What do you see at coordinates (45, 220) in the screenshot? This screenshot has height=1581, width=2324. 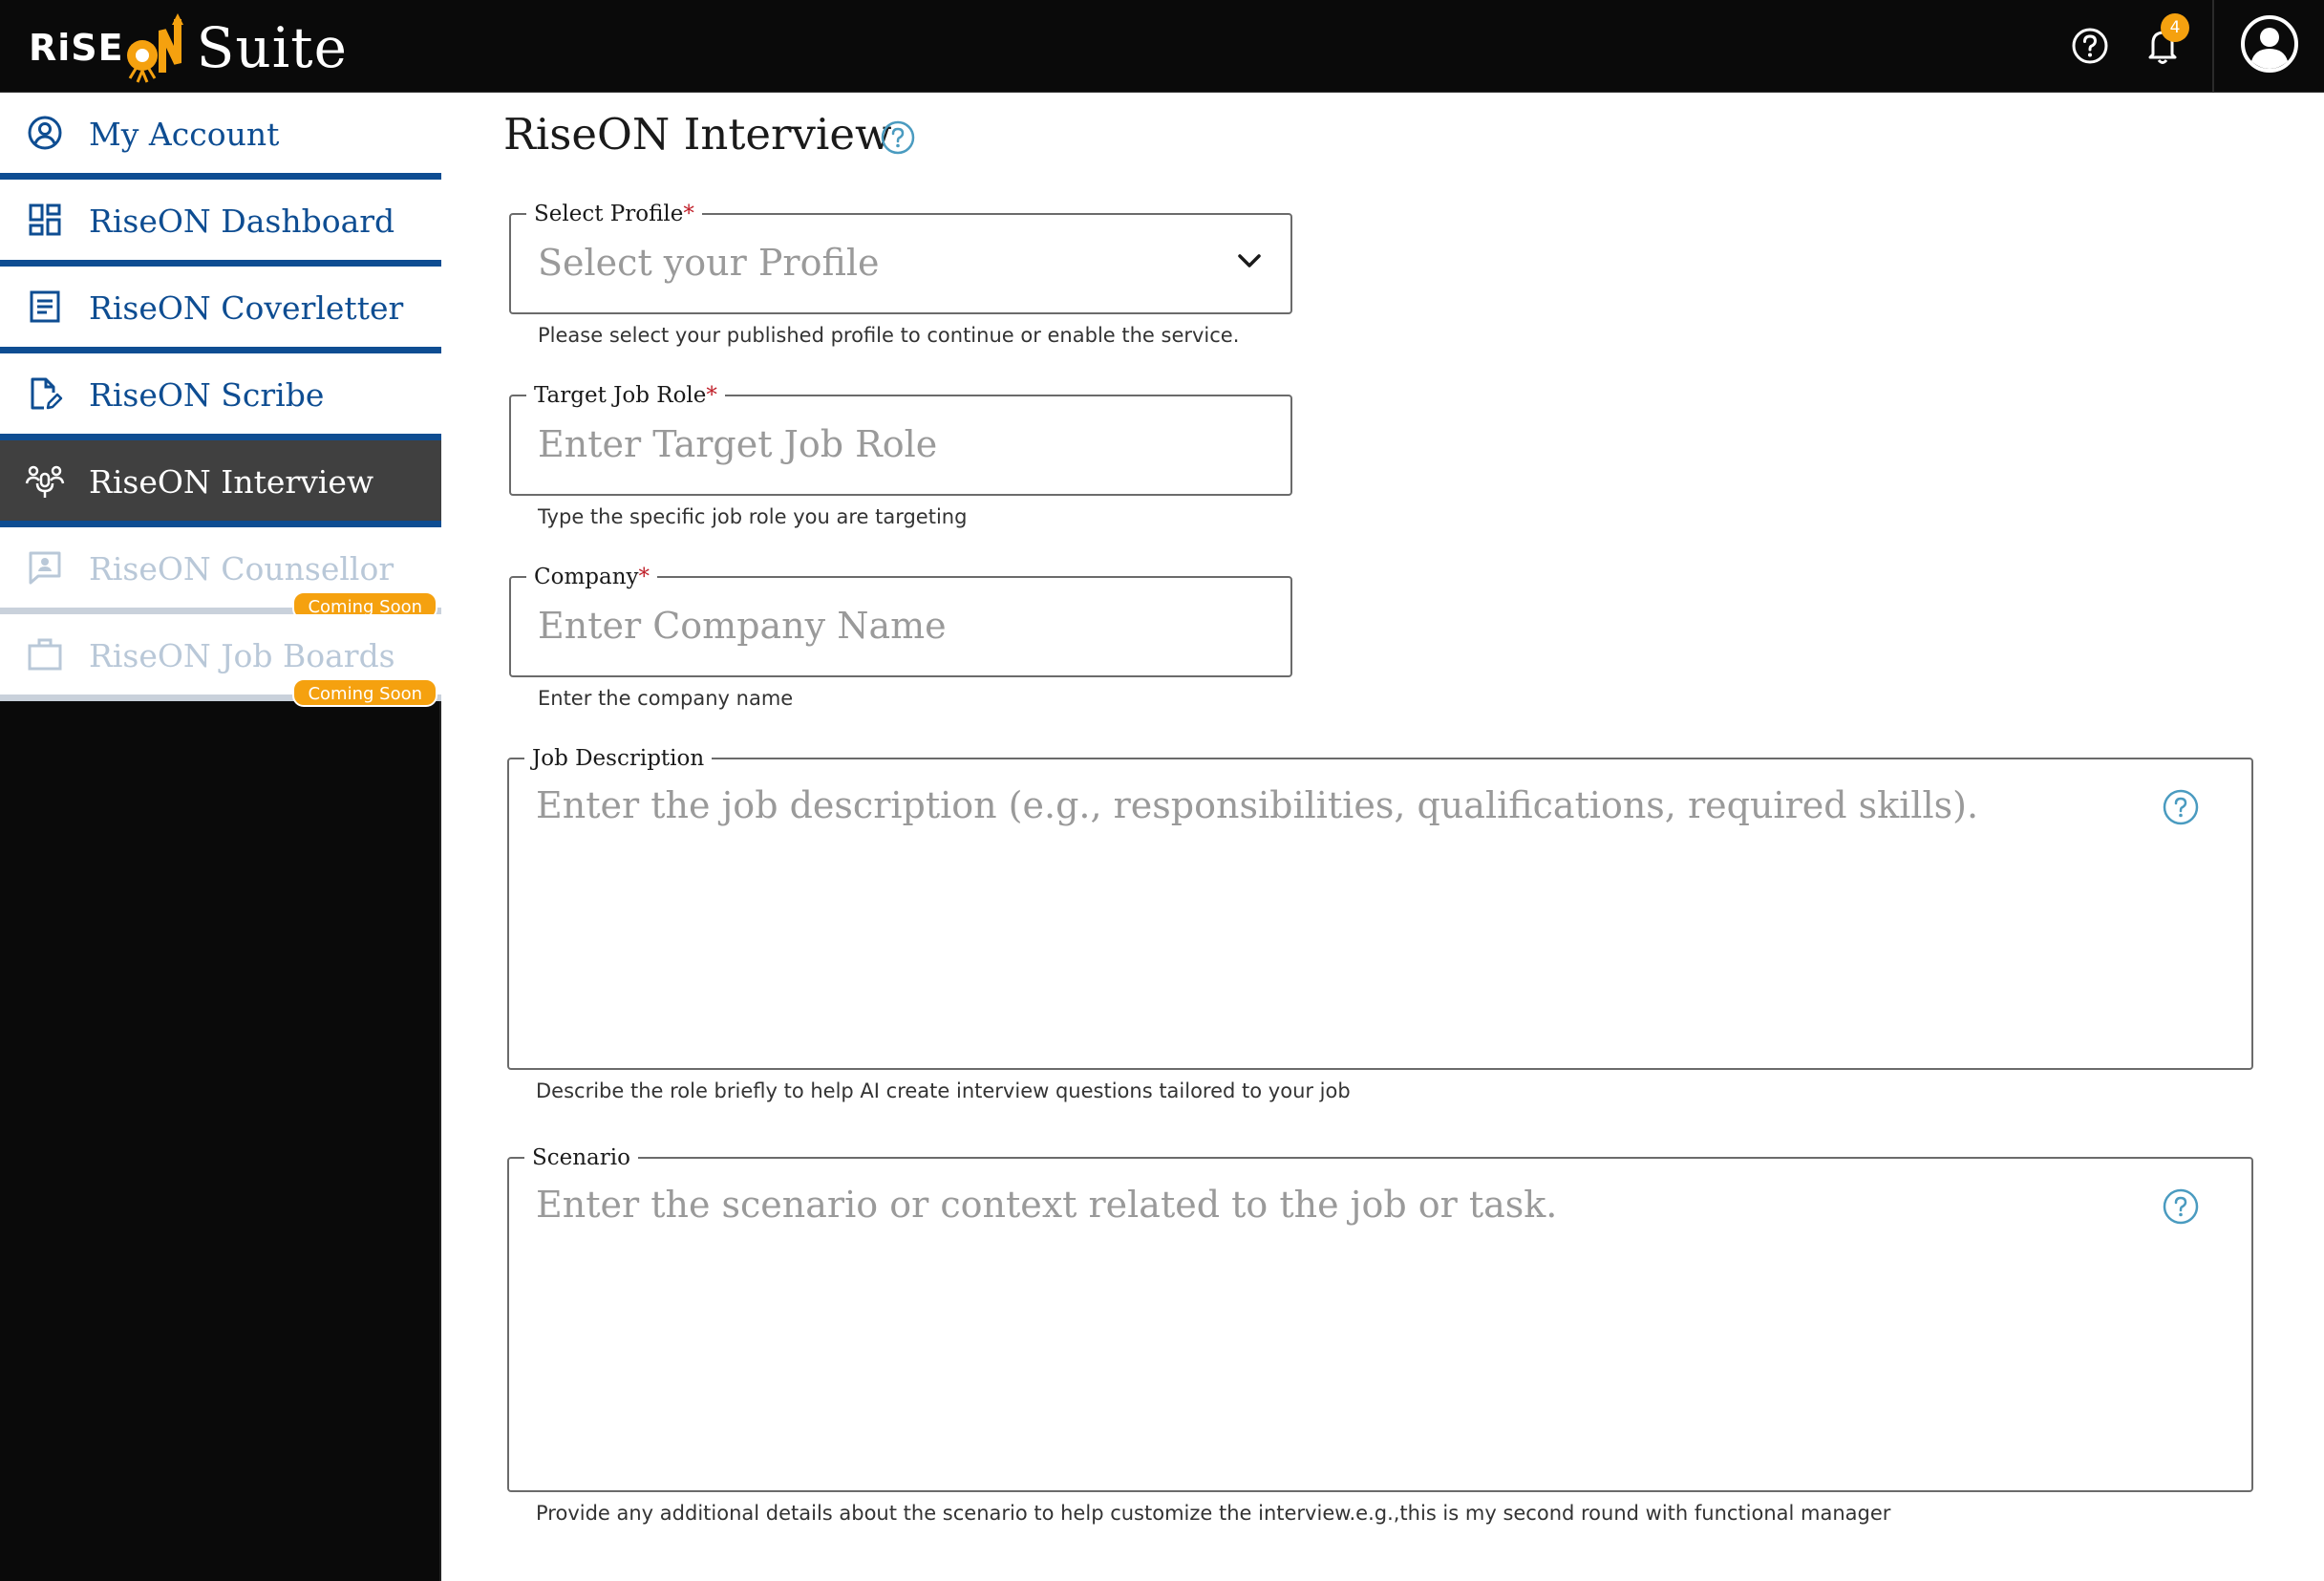 I see `dashboard-grid-icon` at bounding box center [45, 220].